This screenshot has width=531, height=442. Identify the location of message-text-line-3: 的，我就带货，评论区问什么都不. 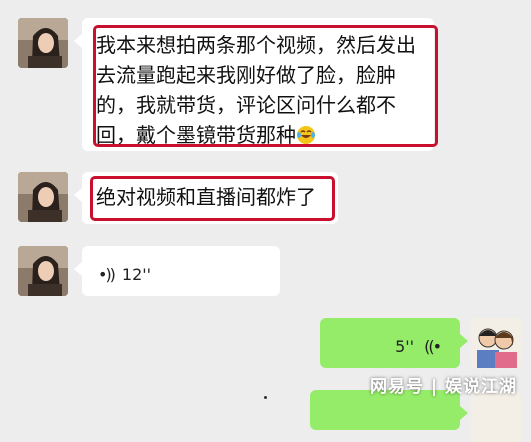
(246, 105).